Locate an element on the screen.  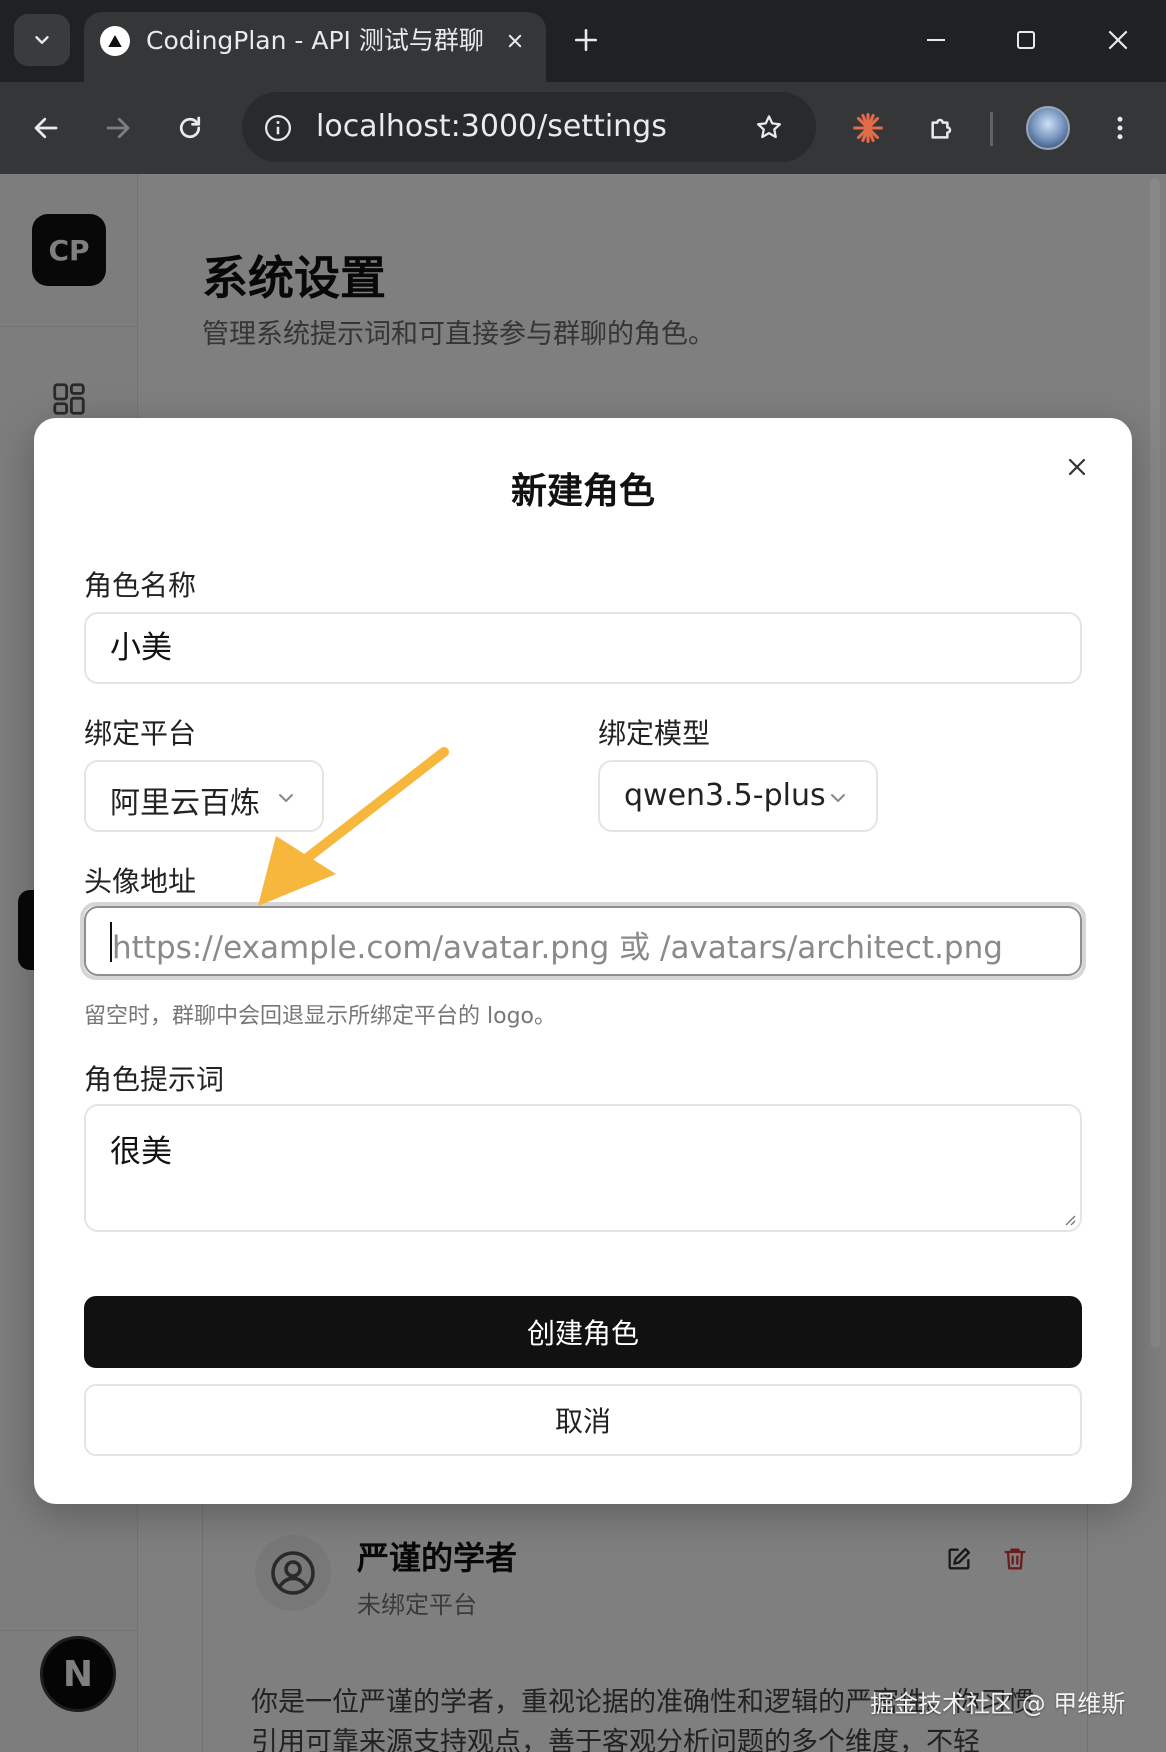
create-role-button: 创建角色 is located at coordinates (583, 1332).